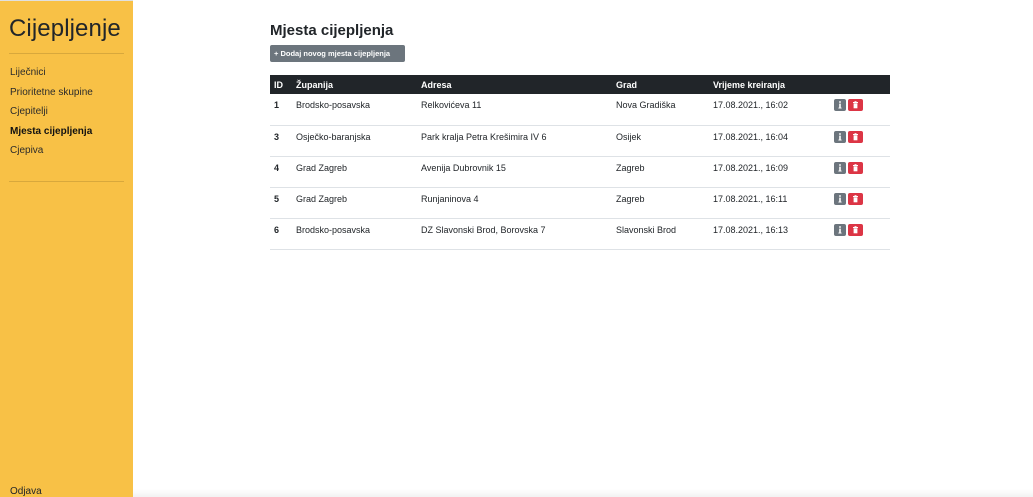  I want to click on page-title: Mjesta cijepljenja, so click(332, 30).